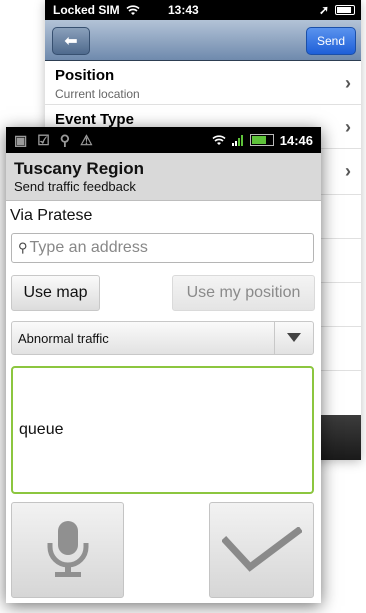 The width and height of the screenshot is (366, 613). Describe the element at coordinates (203, 10) in the screenshot. I see `ios-status-bar: Locked SIM 13:43 ➚` at that location.